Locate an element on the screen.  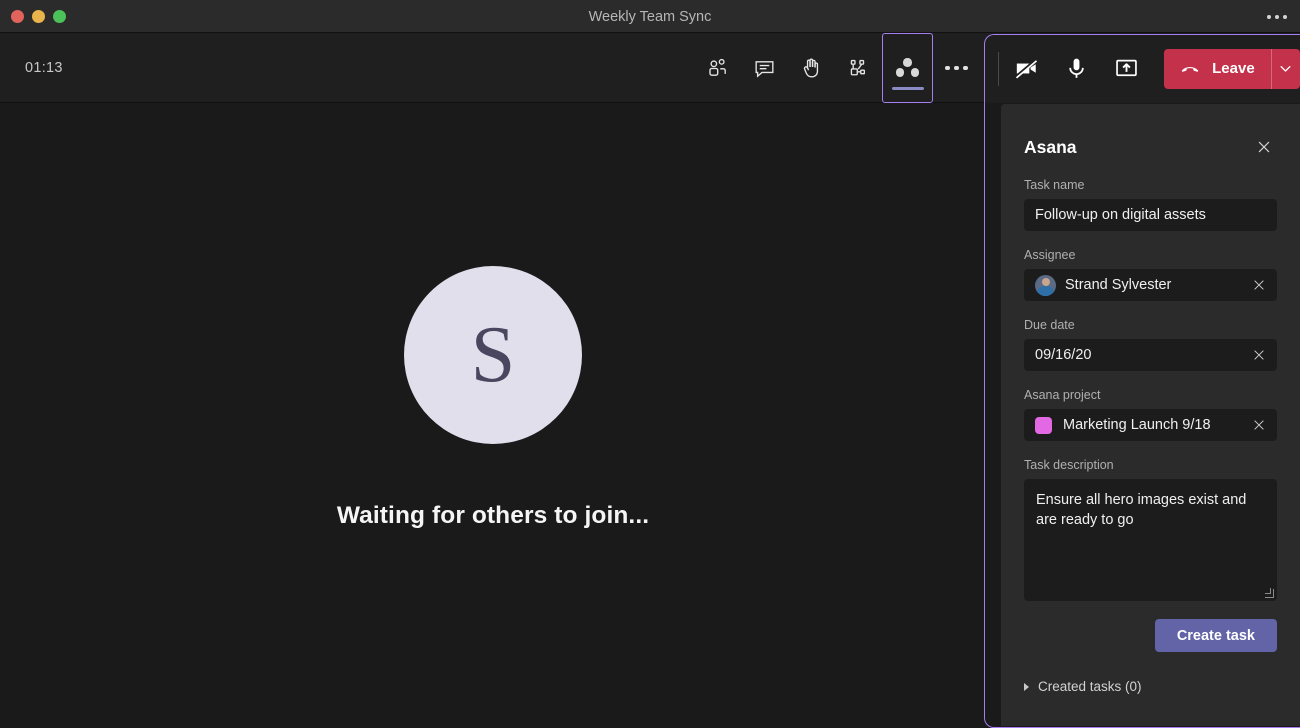
breakout-rooms-icon is located at coordinates (858, 67).